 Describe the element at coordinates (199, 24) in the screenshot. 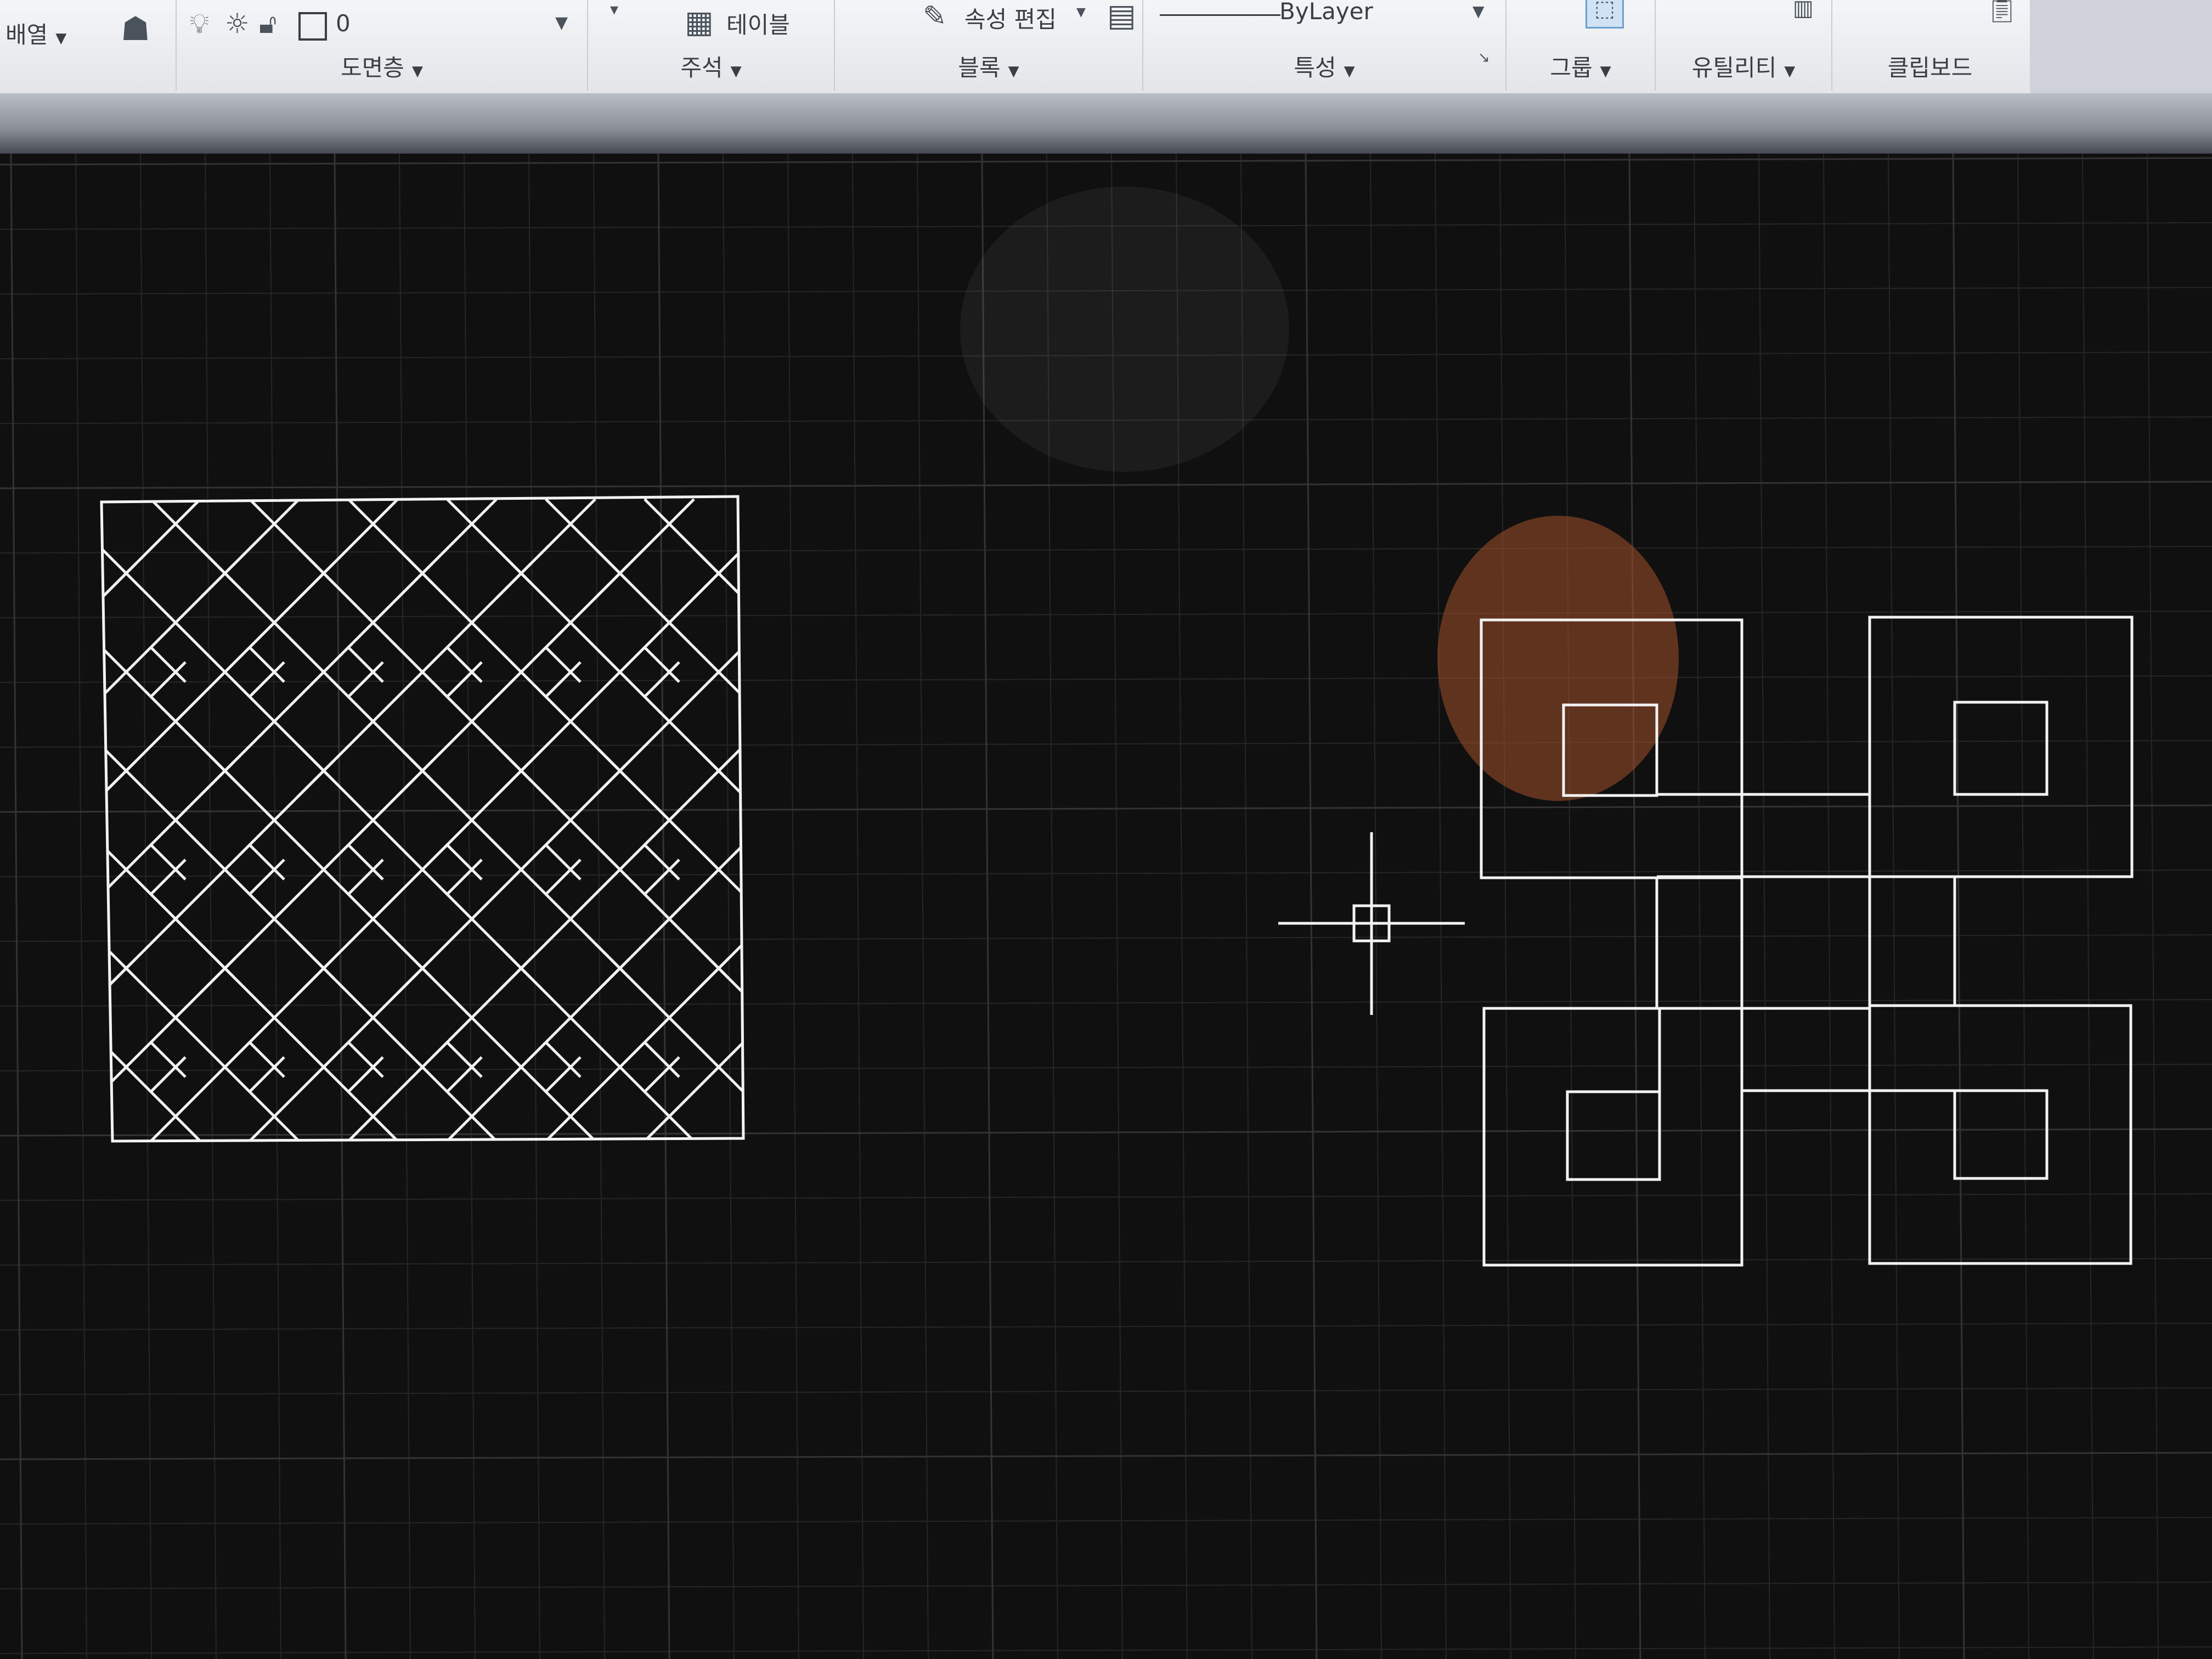

I see `lightbulb-icon: 💡︎` at that location.